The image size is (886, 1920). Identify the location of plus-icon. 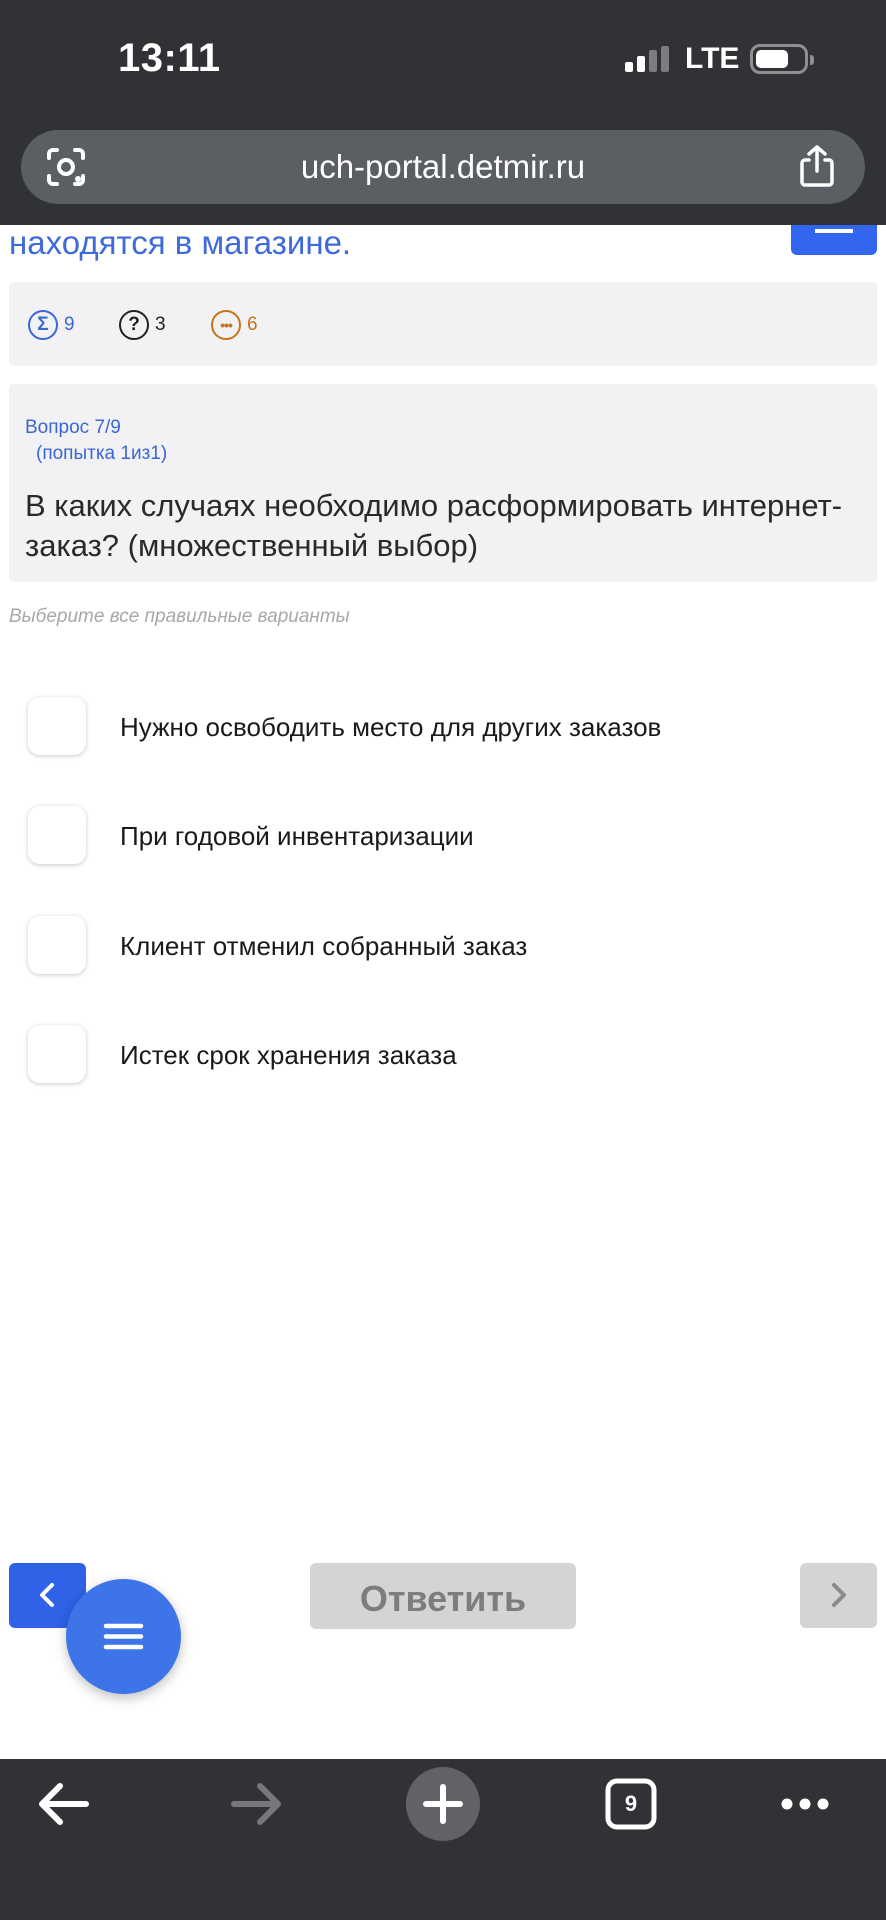
(443, 1804).